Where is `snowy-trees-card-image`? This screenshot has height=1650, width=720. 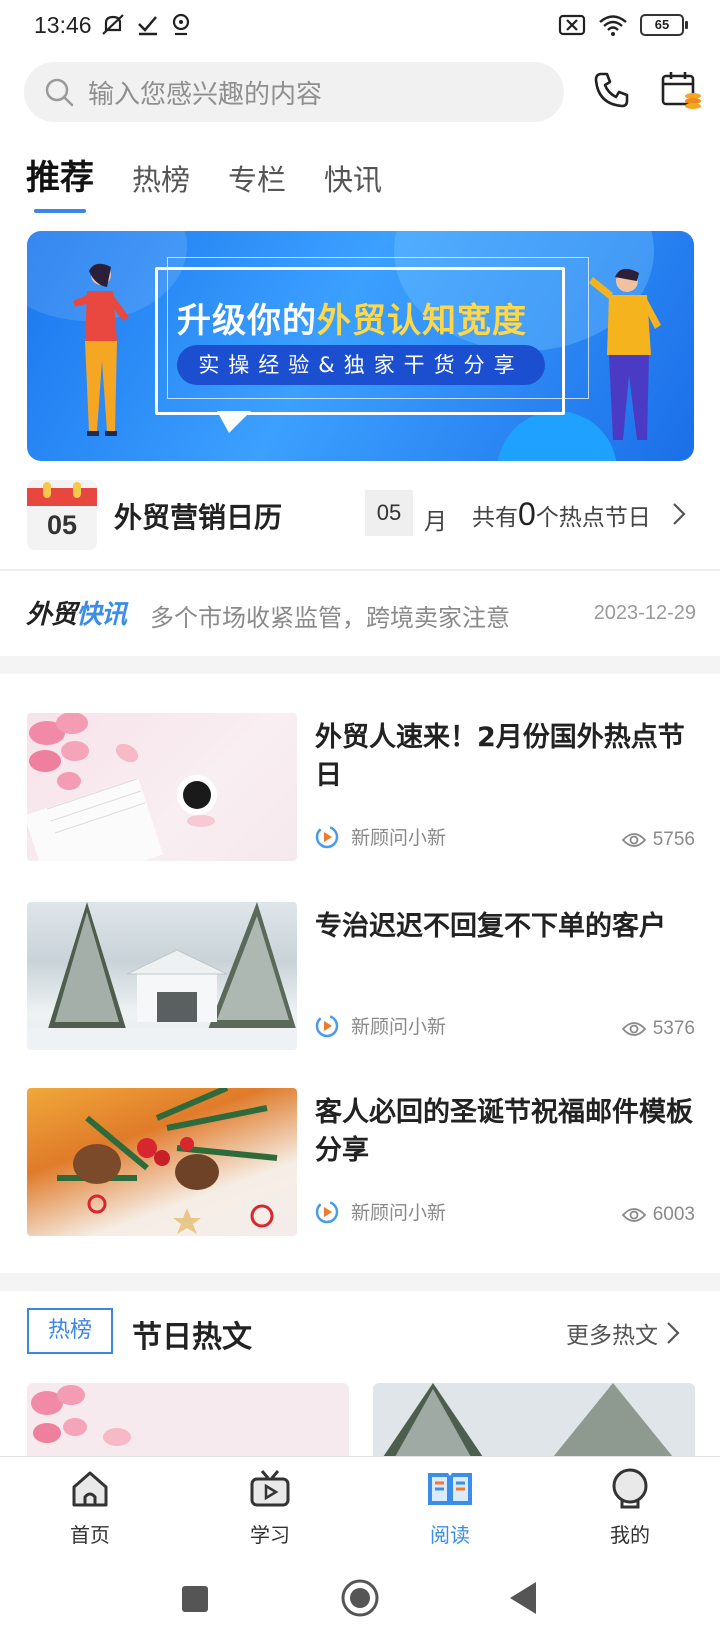
snowy-trees-card-image is located at coordinates (534, 1420).